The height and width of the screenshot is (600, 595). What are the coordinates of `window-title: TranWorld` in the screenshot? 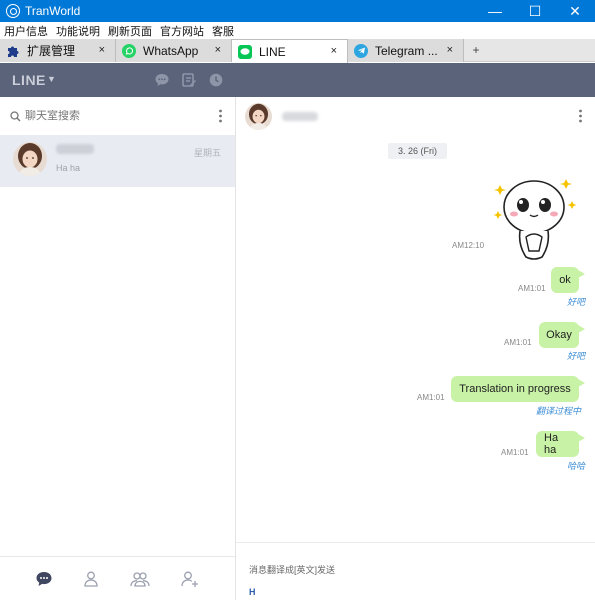 It's located at (53, 11).